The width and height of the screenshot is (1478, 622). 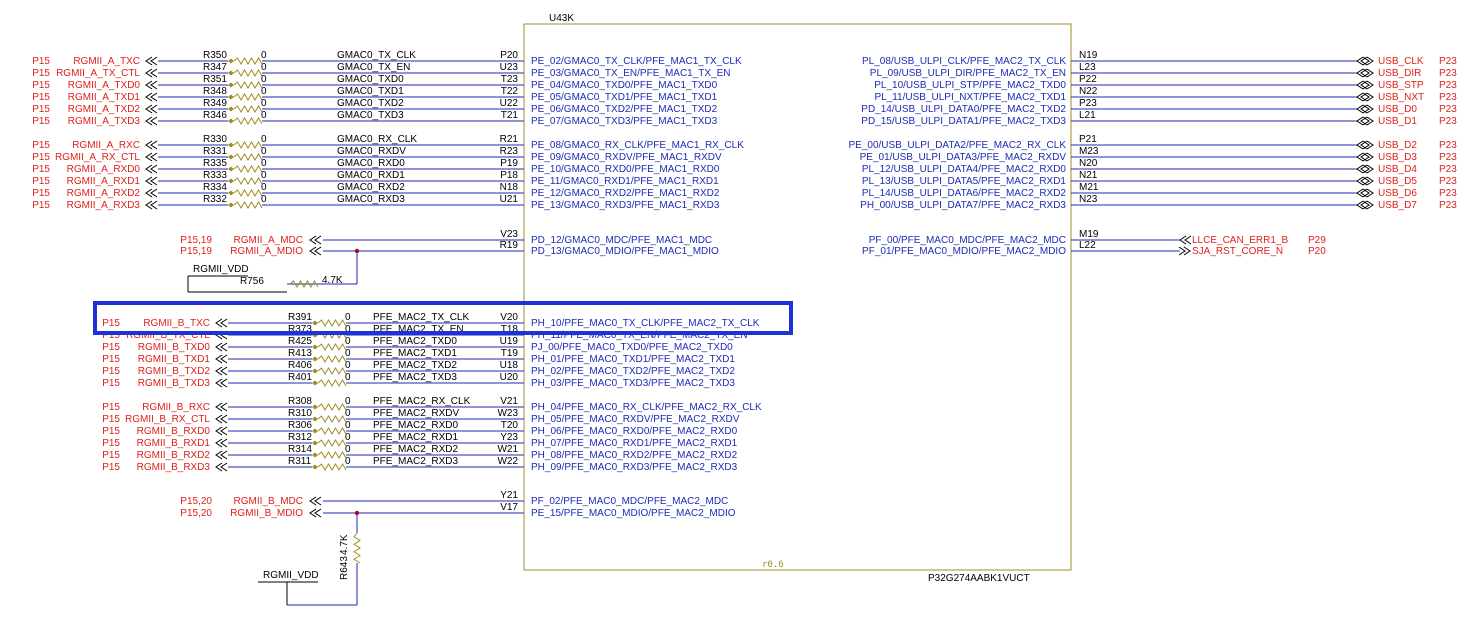 What do you see at coordinates (1401, 61) in the screenshot?
I see `port-label: USB_CLK` at bounding box center [1401, 61].